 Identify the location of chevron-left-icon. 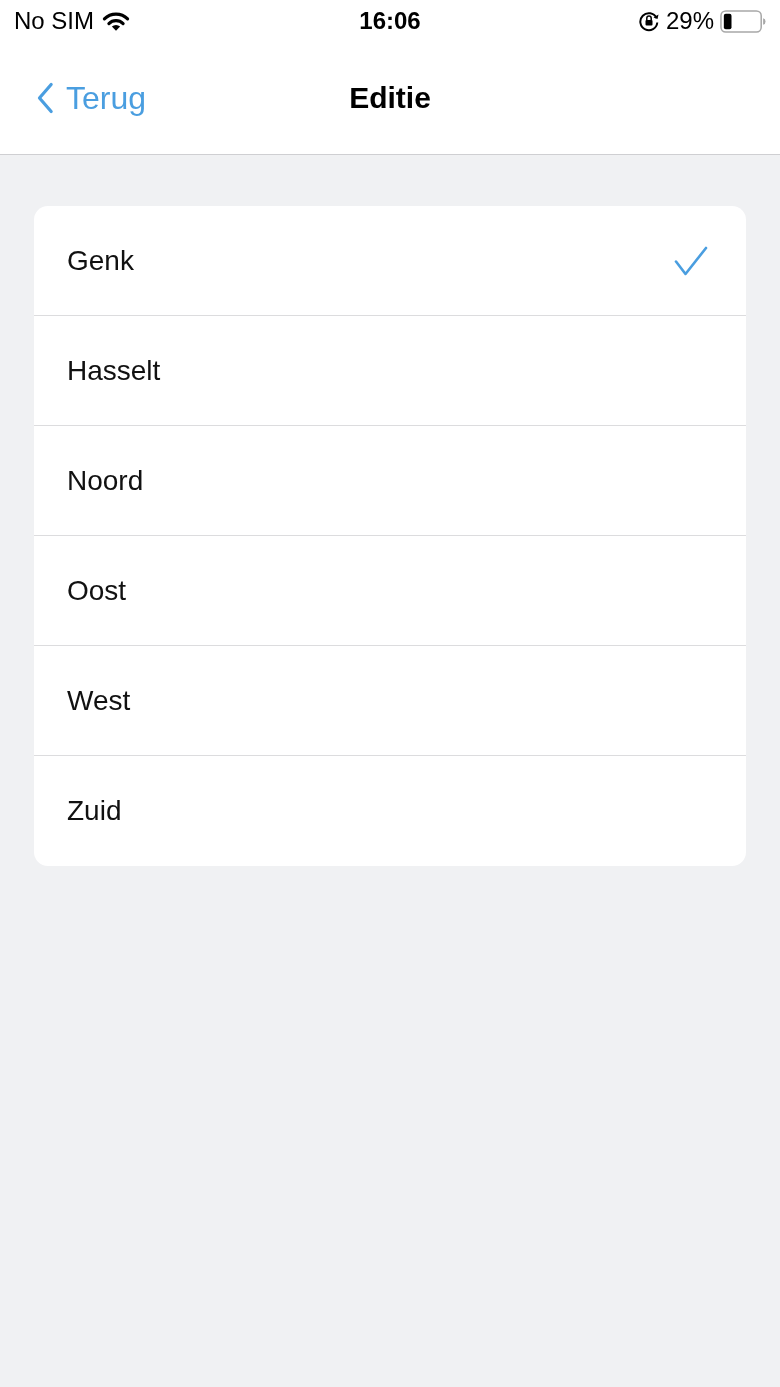
(45, 98).